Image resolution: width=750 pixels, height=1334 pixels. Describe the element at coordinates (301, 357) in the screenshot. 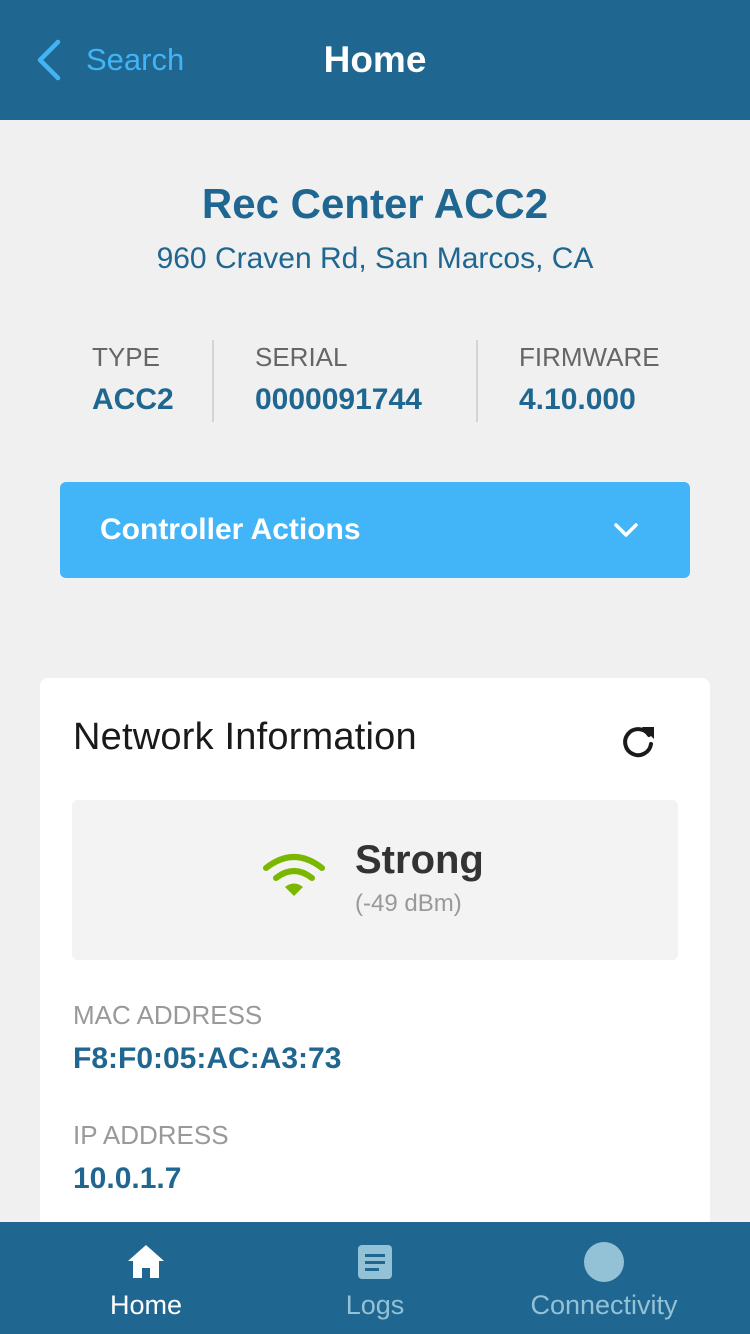

I see `serial-label: SERIAL` at that location.